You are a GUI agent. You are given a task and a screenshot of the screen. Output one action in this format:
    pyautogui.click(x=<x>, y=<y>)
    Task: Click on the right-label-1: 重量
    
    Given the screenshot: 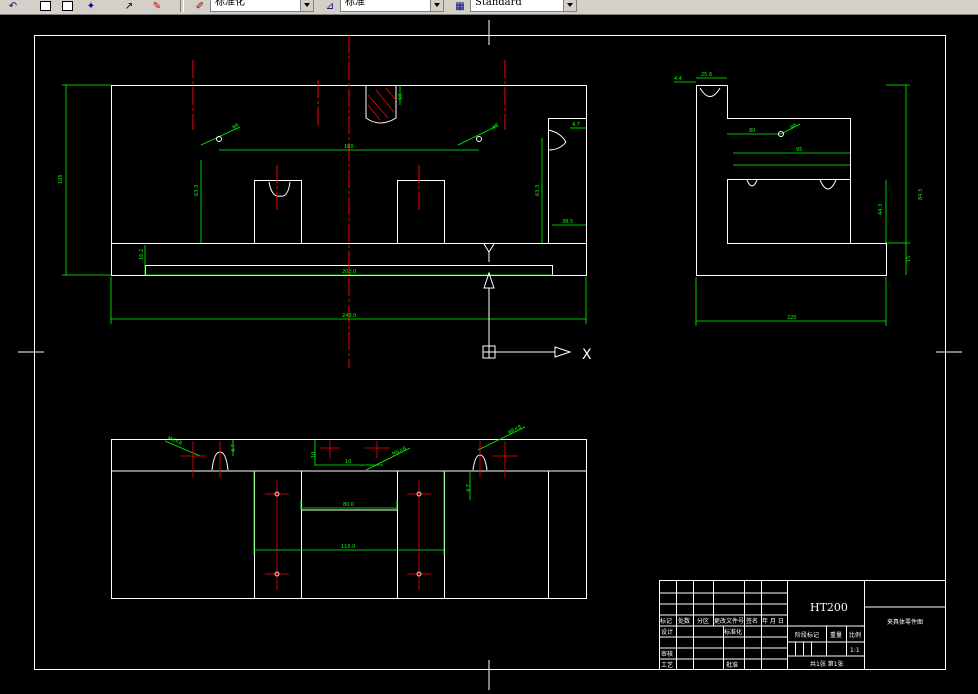 What is the action you would take?
    pyautogui.click(x=836, y=635)
    